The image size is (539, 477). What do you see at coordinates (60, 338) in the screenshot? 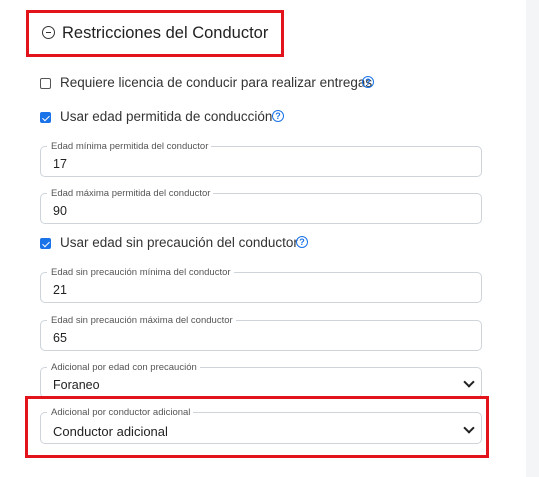
I see `max-caution-age-value: 65` at bounding box center [60, 338].